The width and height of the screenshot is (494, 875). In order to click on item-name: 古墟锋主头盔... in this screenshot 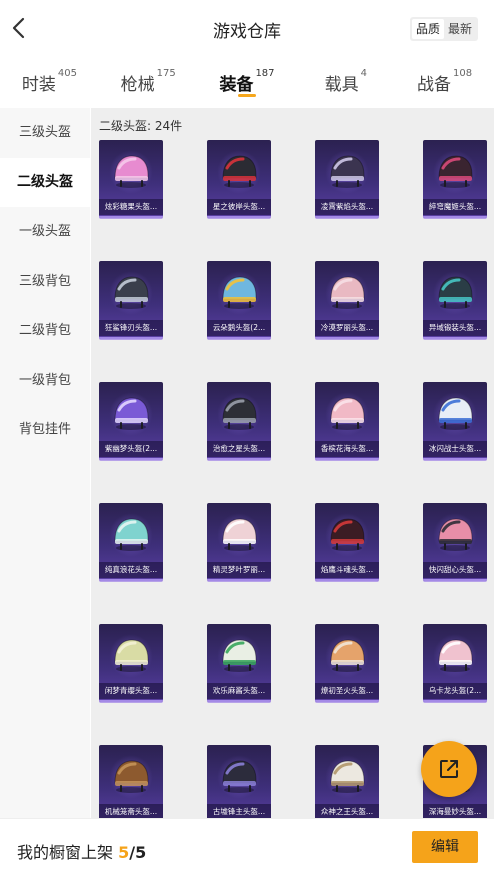, I will do `click(239, 811)`.